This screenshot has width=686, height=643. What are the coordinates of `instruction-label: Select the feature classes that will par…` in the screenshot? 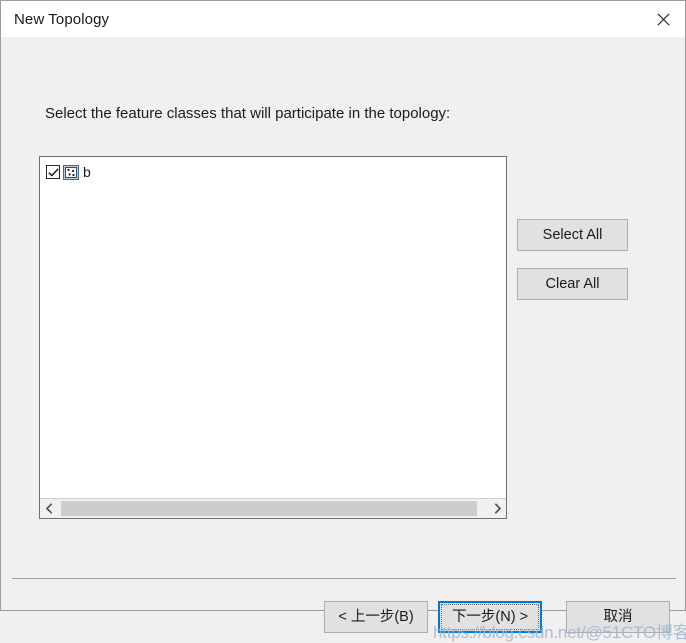 It's located at (248, 113).